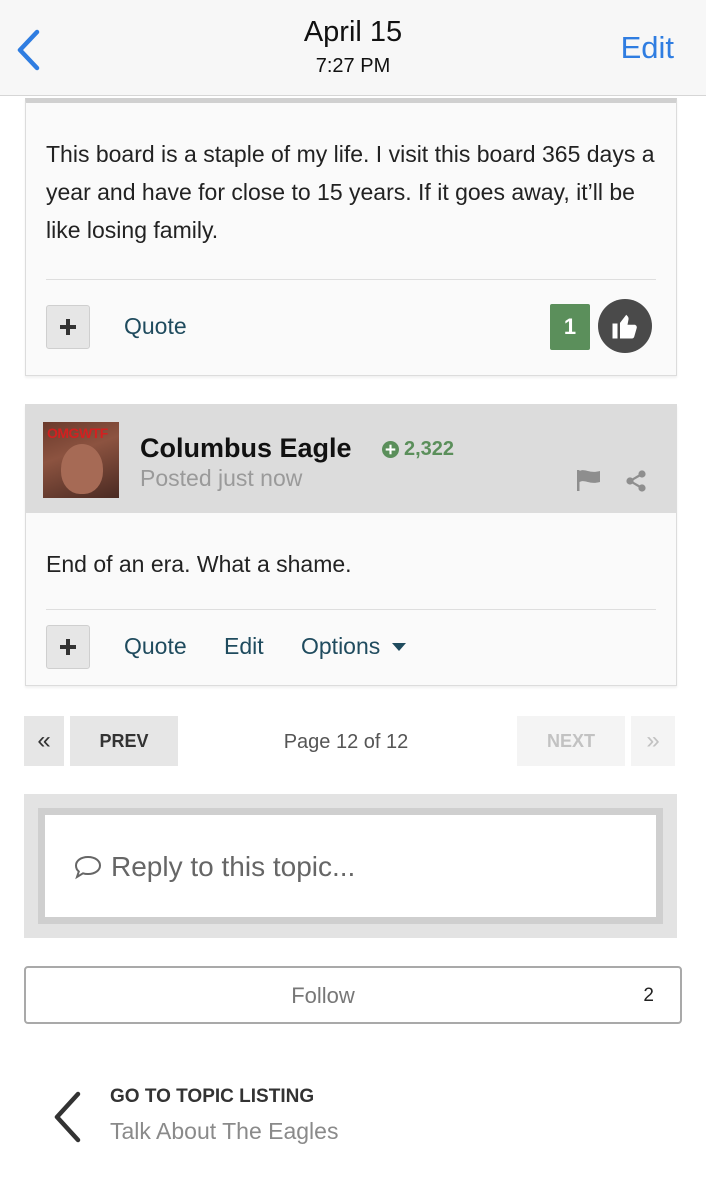 The image size is (706, 1200). I want to click on report-button, so click(590, 481).